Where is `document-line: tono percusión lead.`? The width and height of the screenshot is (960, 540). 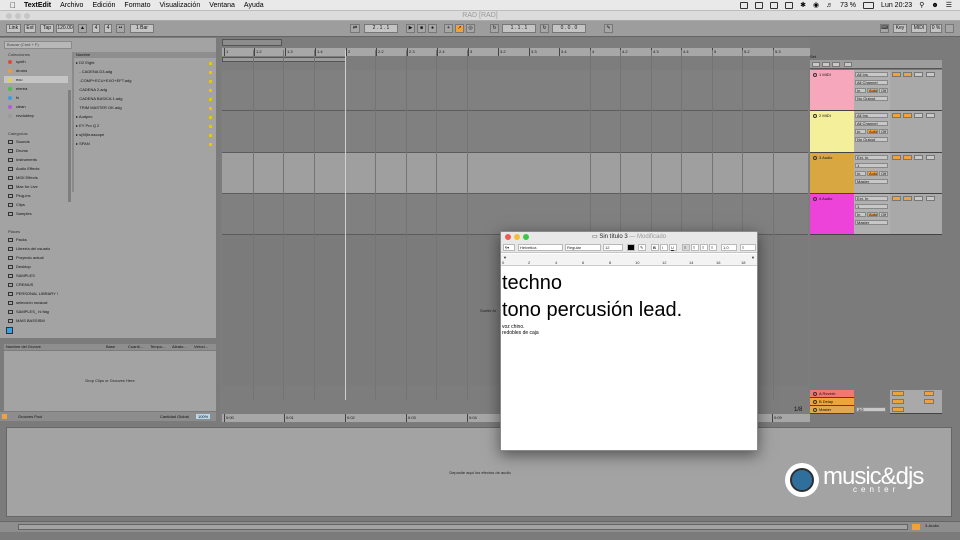
document-line: tono percusión lead. is located at coordinates (627, 310).